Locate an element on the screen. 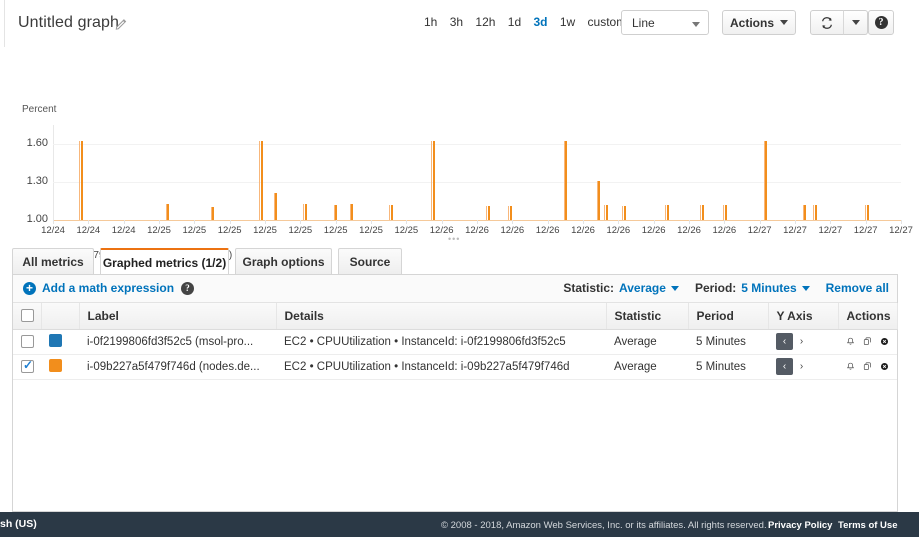 The height and width of the screenshot is (537, 919). refresh-button is located at coordinates (827, 22).